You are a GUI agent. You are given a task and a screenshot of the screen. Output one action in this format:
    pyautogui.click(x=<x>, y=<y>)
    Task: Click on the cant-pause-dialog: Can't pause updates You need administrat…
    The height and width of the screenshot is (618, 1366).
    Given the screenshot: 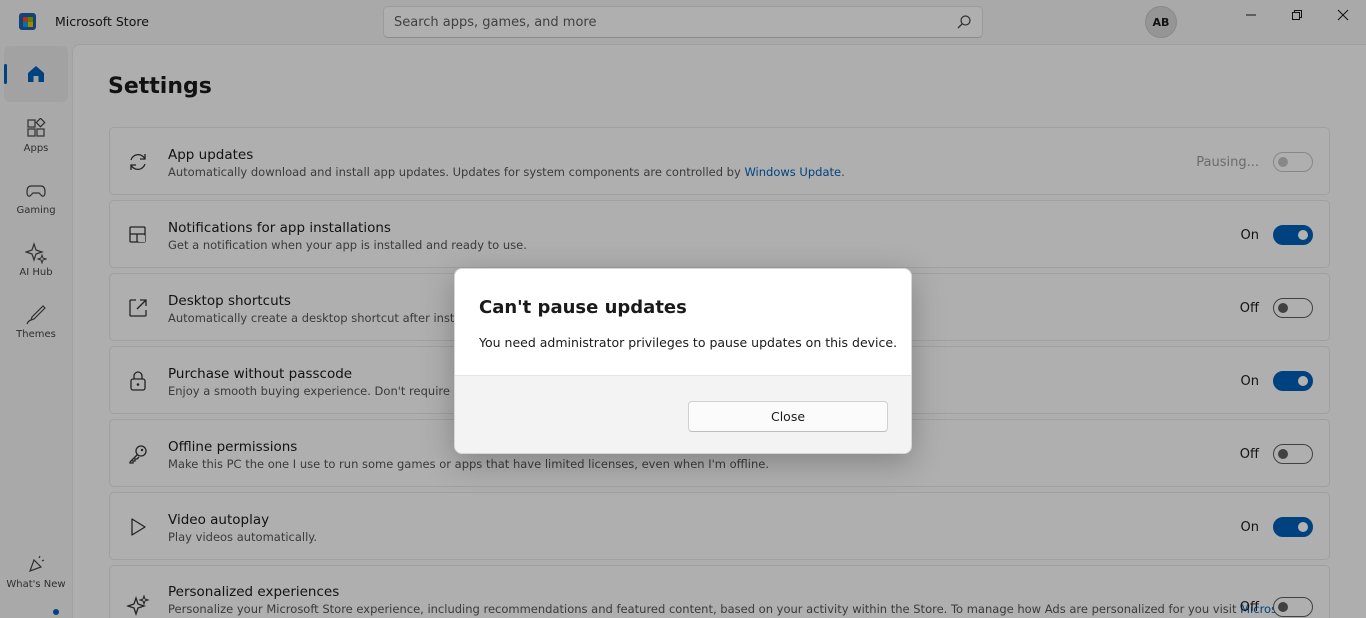 What is the action you would take?
    pyautogui.click(x=683, y=361)
    